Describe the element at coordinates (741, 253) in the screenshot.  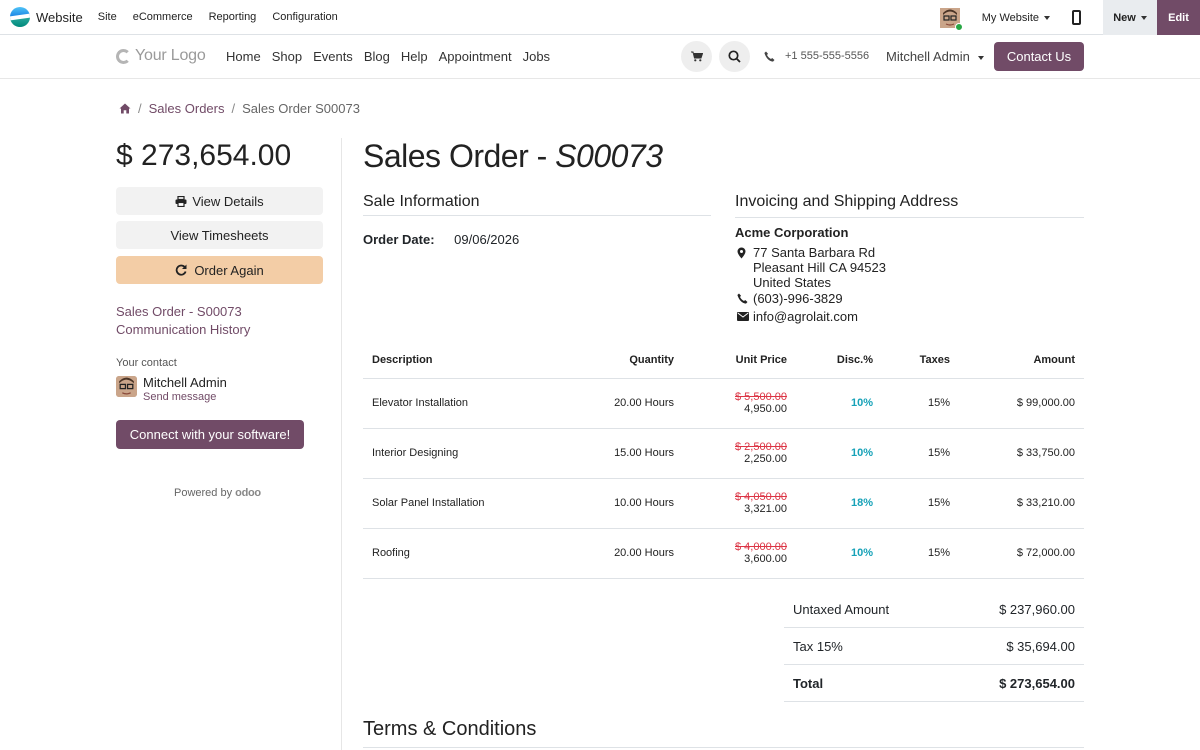
I see `map-marker-icon` at that location.